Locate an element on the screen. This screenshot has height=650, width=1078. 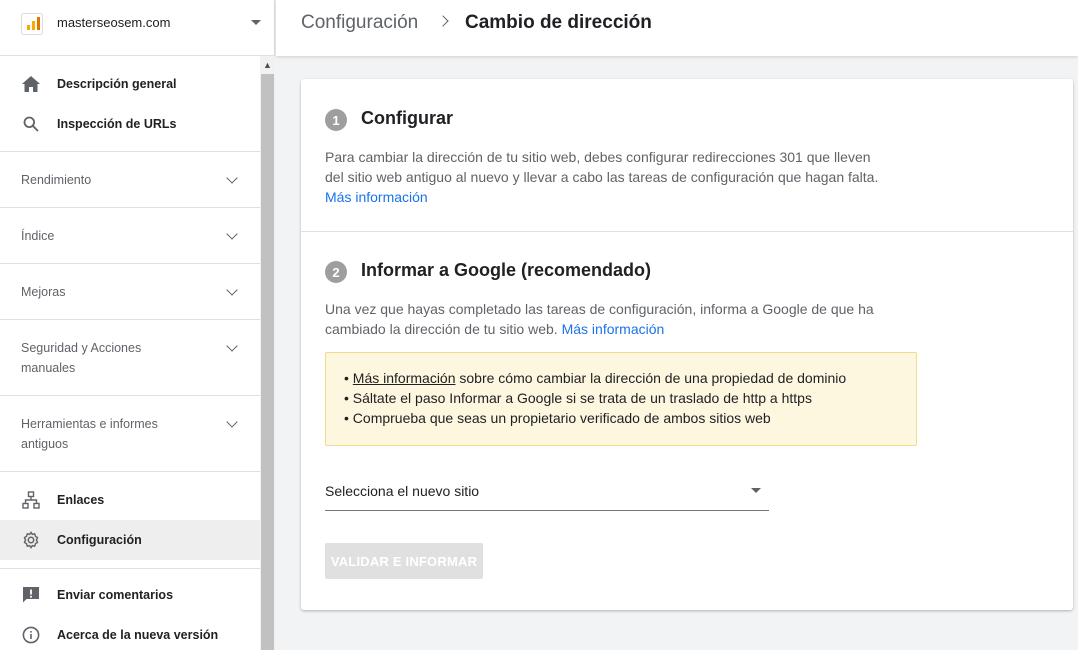
sidebar-section-label: Herramientas e informes antiguos is located at coordinates (89, 434).